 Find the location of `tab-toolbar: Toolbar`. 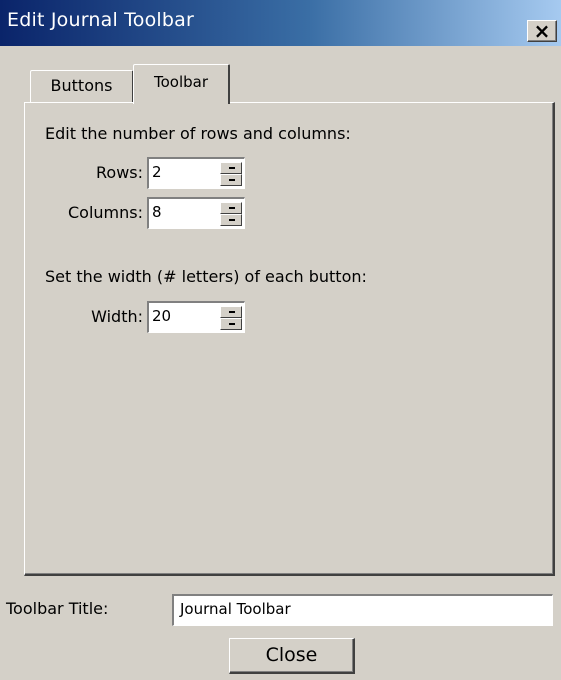

tab-toolbar: Toolbar is located at coordinates (181, 84).